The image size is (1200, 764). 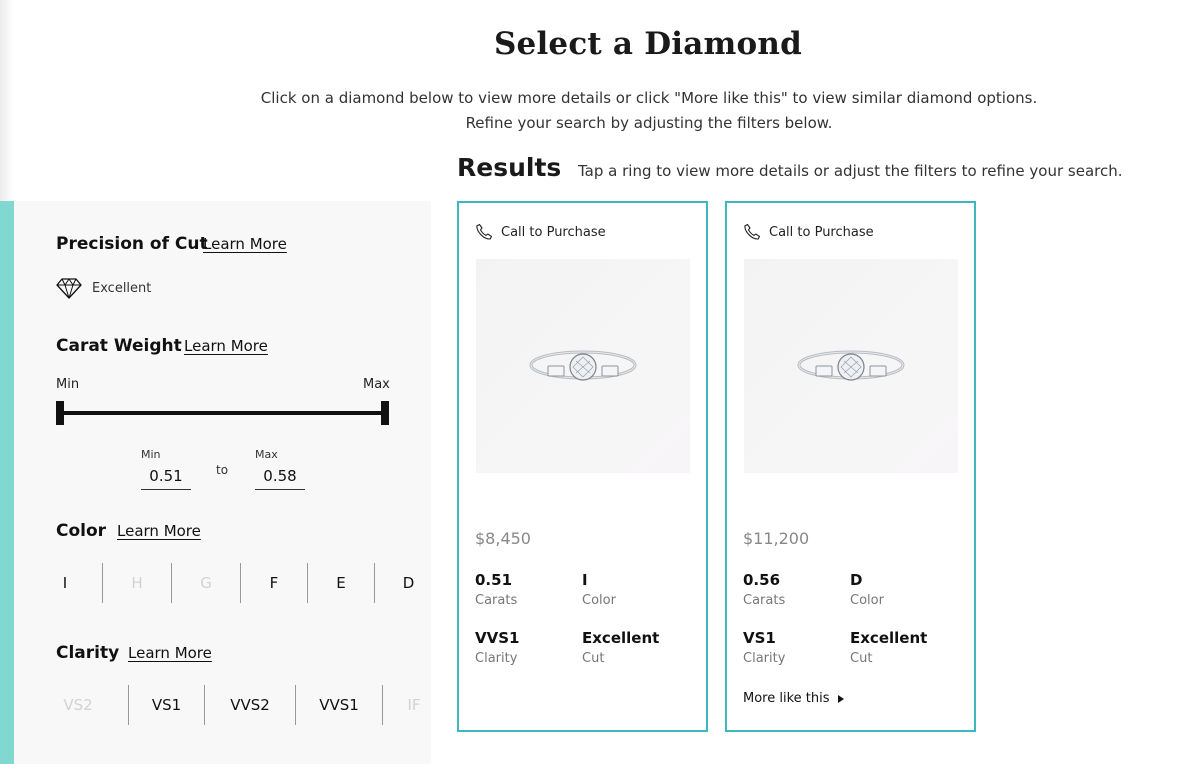 What do you see at coordinates (137, 583) in the screenshot?
I see `color-option: H` at bounding box center [137, 583].